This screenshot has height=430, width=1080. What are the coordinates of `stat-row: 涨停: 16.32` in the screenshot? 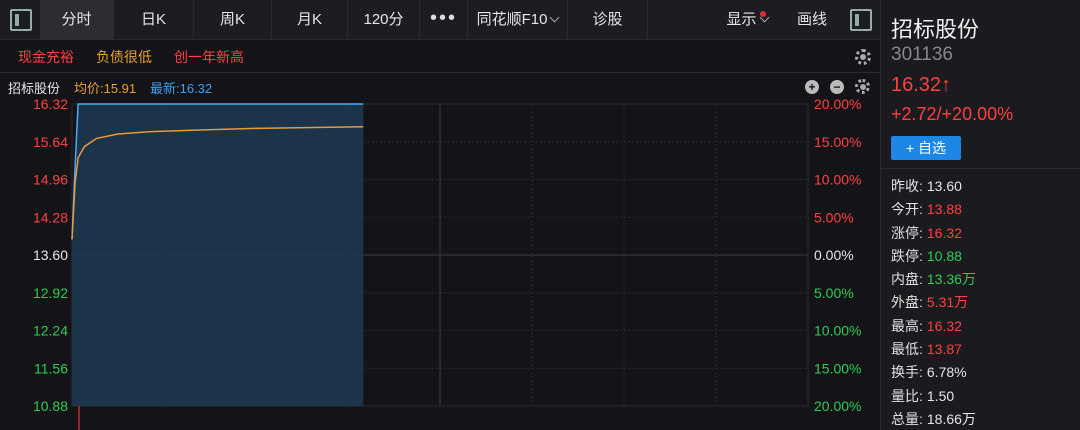 It's located at (933, 234).